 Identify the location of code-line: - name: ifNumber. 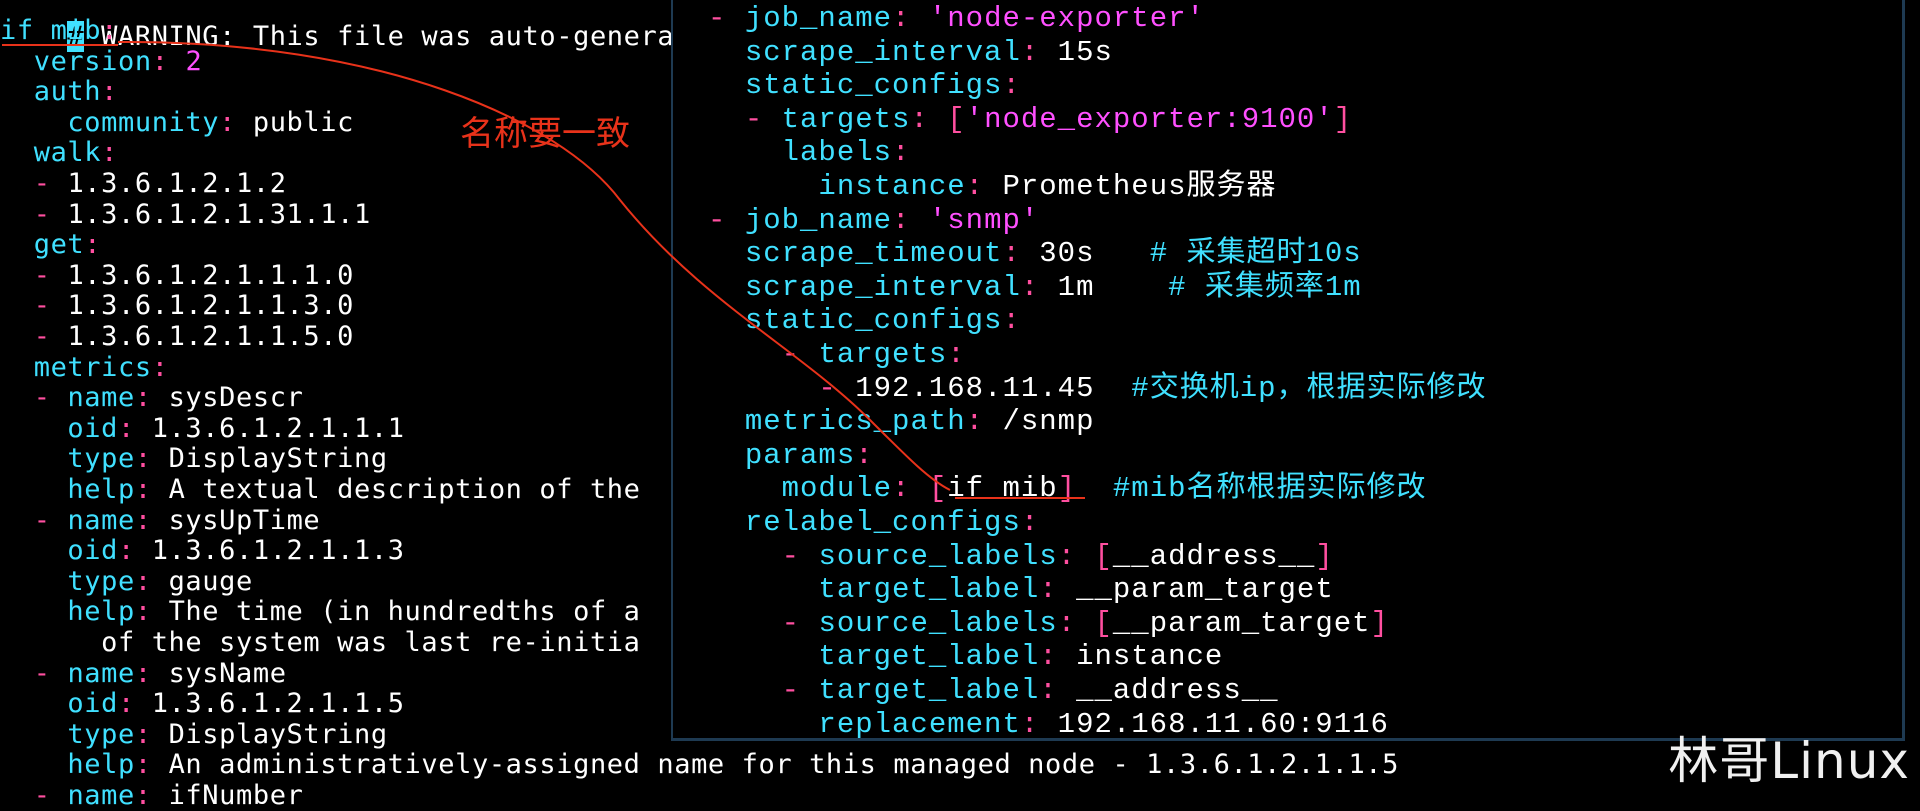
(151, 796).